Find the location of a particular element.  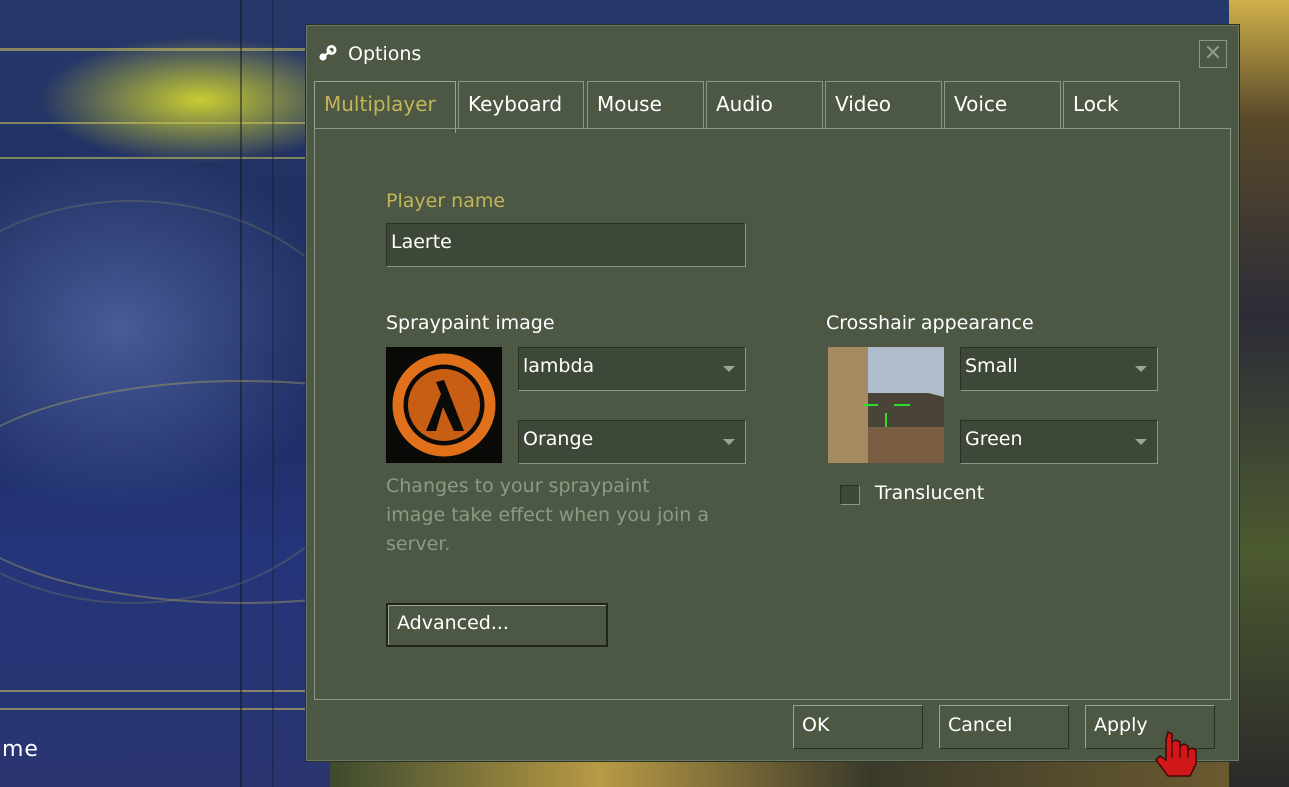

tab-mouse: Mouse is located at coordinates (645, 105).